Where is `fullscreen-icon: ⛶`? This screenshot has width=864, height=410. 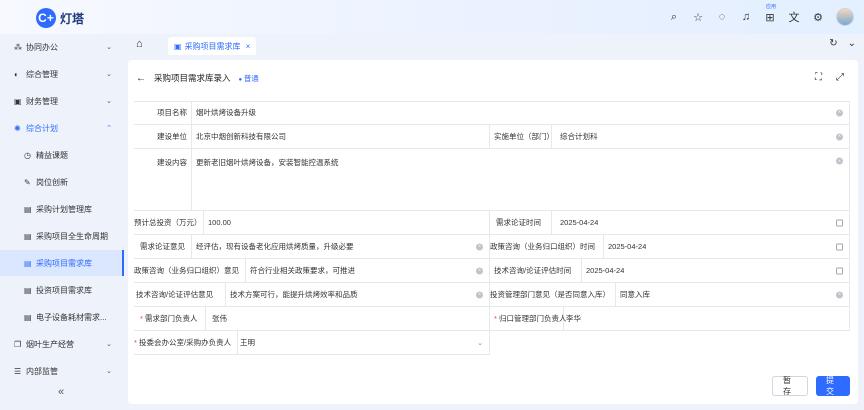 fullscreen-icon: ⛶ is located at coordinates (818, 77).